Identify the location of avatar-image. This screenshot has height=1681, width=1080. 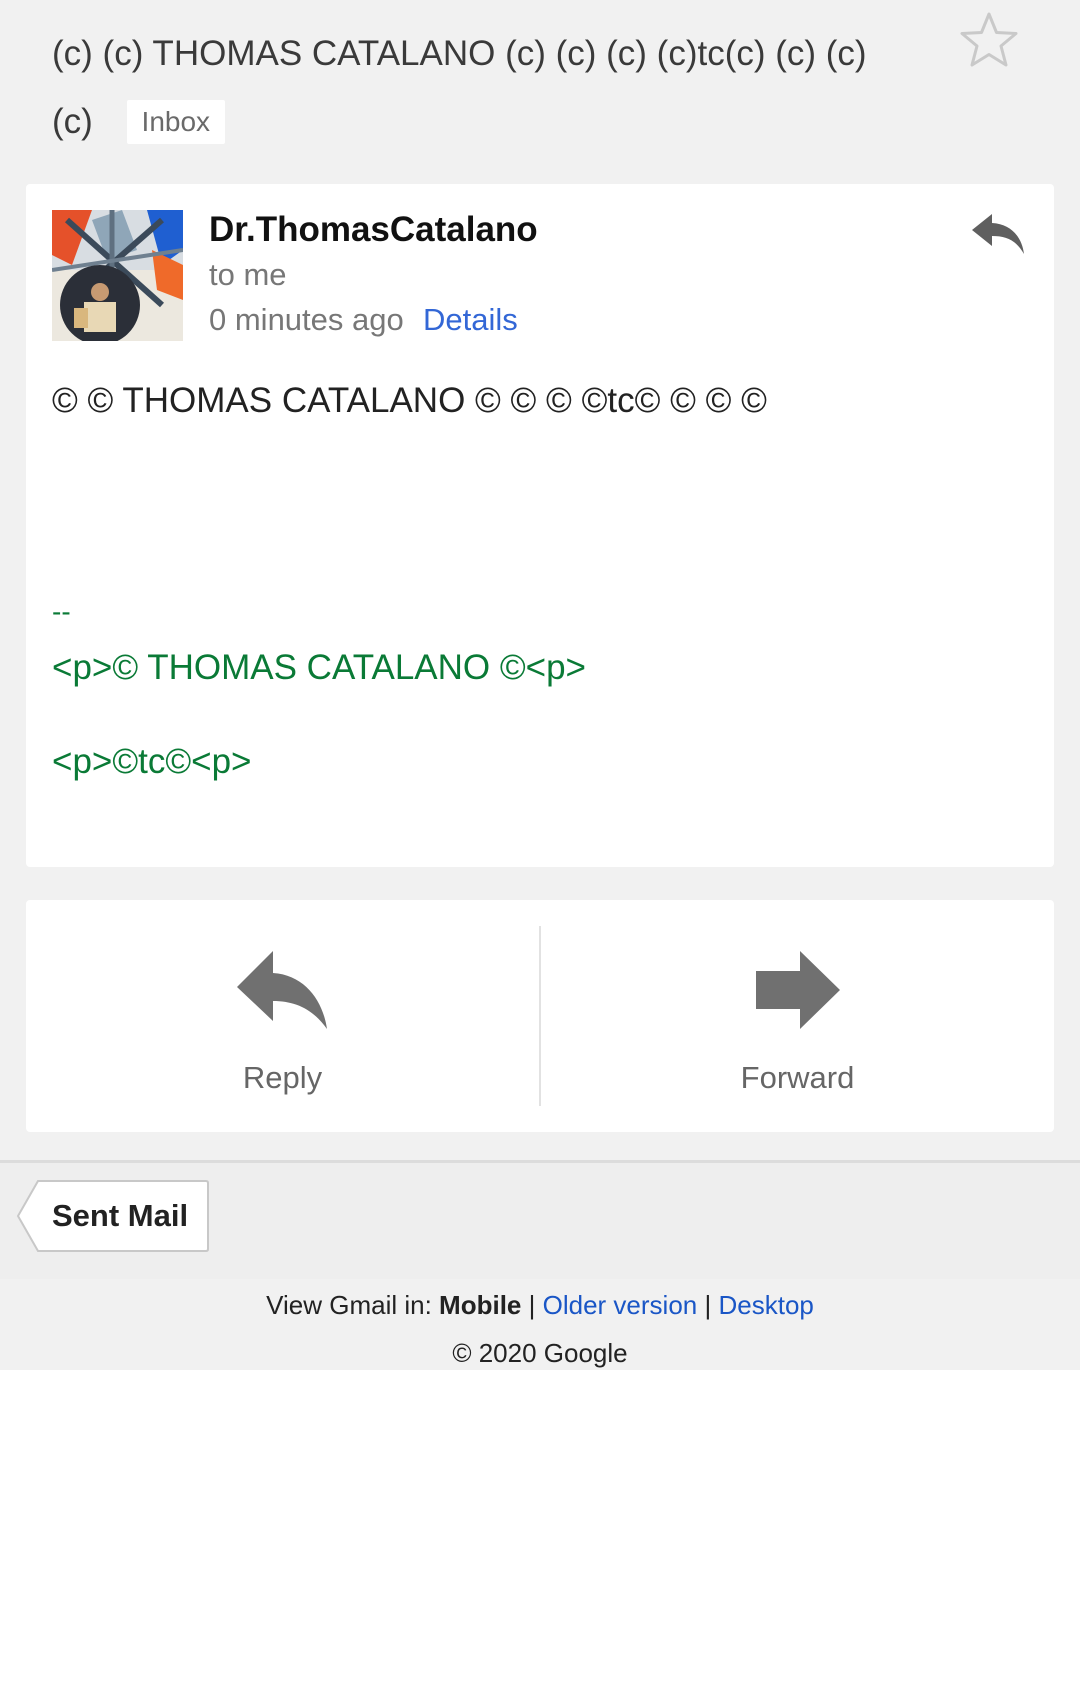
(117, 275).